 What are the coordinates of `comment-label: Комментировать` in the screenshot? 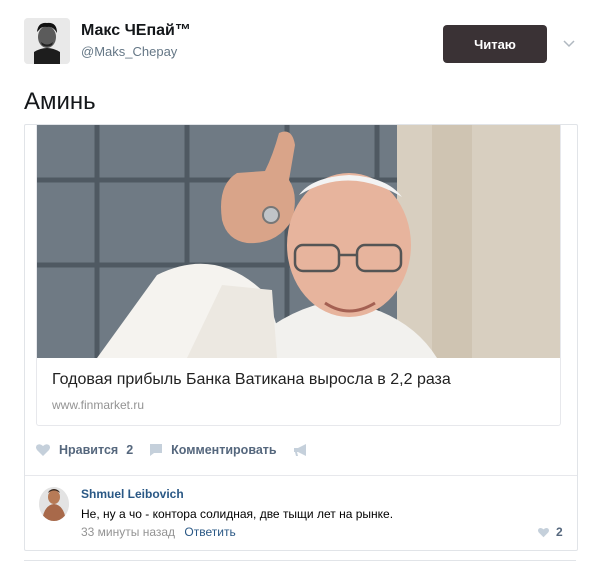 It's located at (224, 450).